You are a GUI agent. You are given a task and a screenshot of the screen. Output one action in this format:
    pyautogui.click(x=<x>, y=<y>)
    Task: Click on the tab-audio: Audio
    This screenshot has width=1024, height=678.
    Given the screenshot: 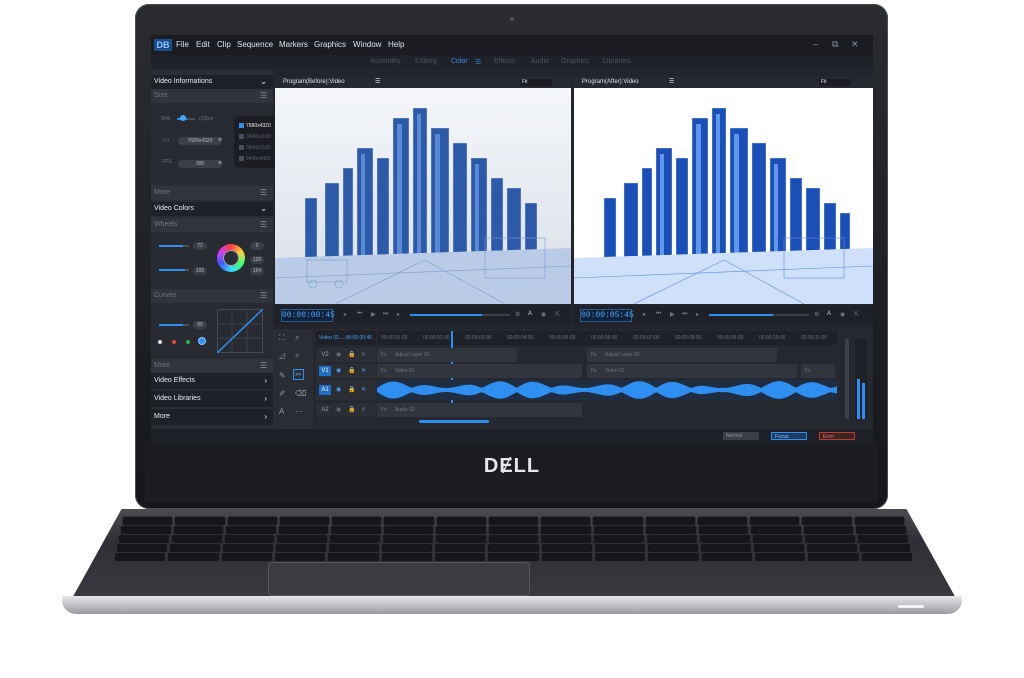 What is the action you would take?
    pyautogui.click(x=540, y=61)
    